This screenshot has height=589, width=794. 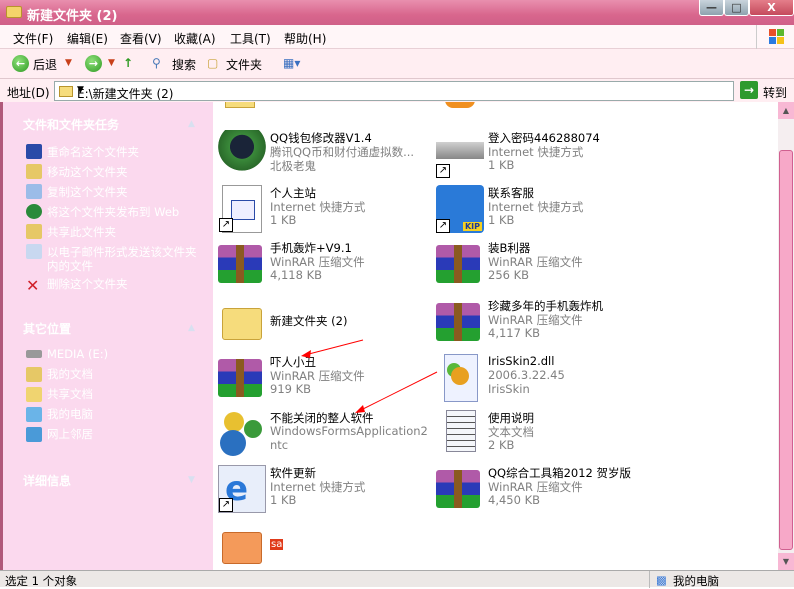 I want to click on title-bar: 新建文件夹 (2) — □ X, so click(x=397, y=12).